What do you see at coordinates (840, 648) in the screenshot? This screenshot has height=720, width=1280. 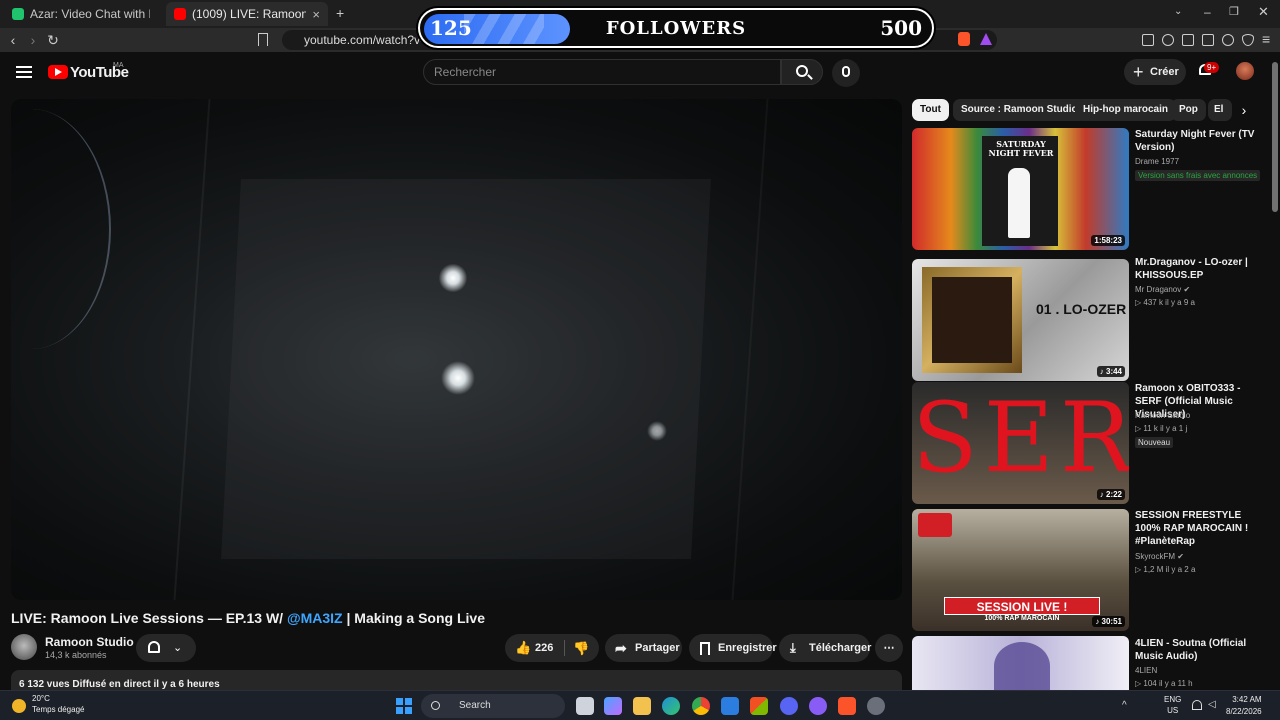 I see `download-label: Télécharger` at bounding box center [840, 648].